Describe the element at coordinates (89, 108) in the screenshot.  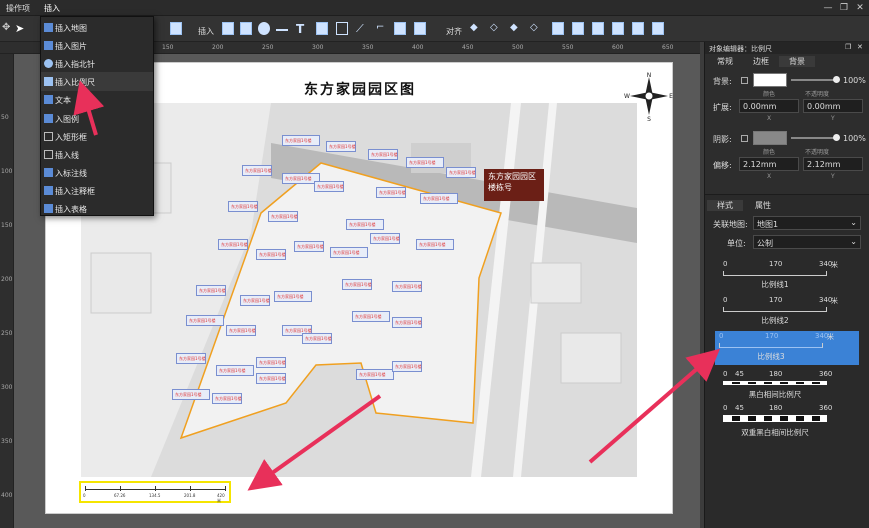
I see `arrow-to-scale-menu` at that location.